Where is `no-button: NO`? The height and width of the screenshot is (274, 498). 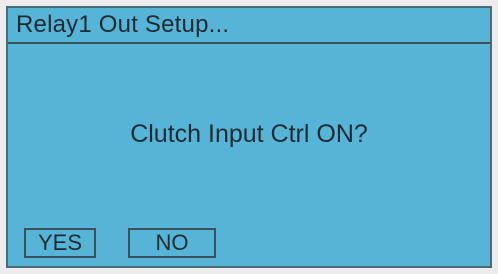
no-button: NO is located at coordinates (172, 243).